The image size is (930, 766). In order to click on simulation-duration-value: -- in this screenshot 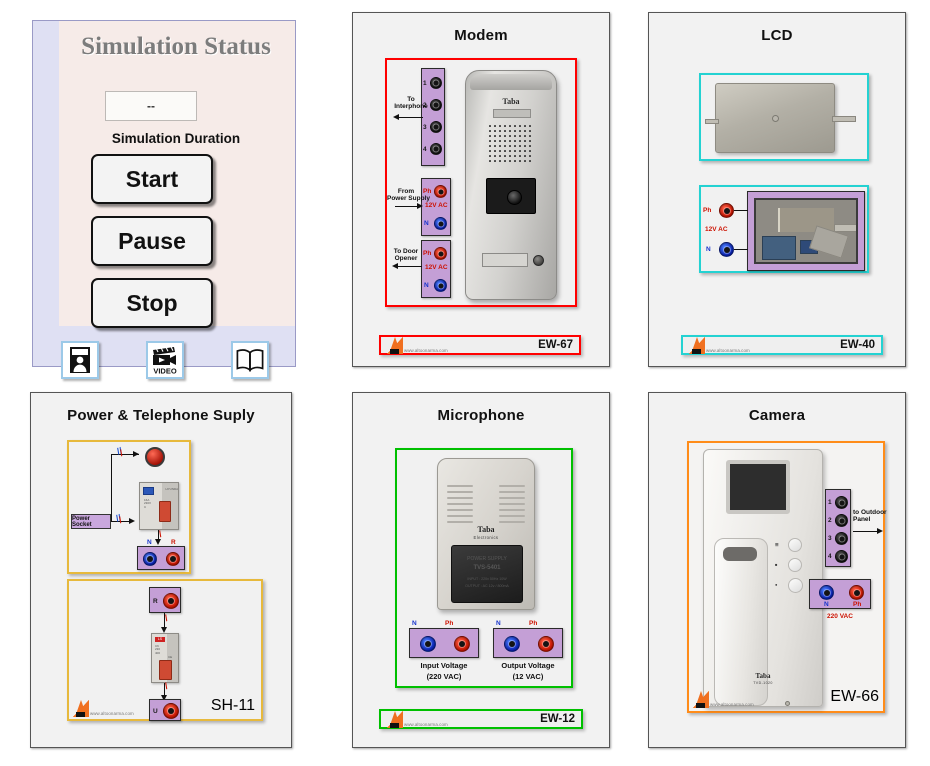, I will do `click(151, 106)`.